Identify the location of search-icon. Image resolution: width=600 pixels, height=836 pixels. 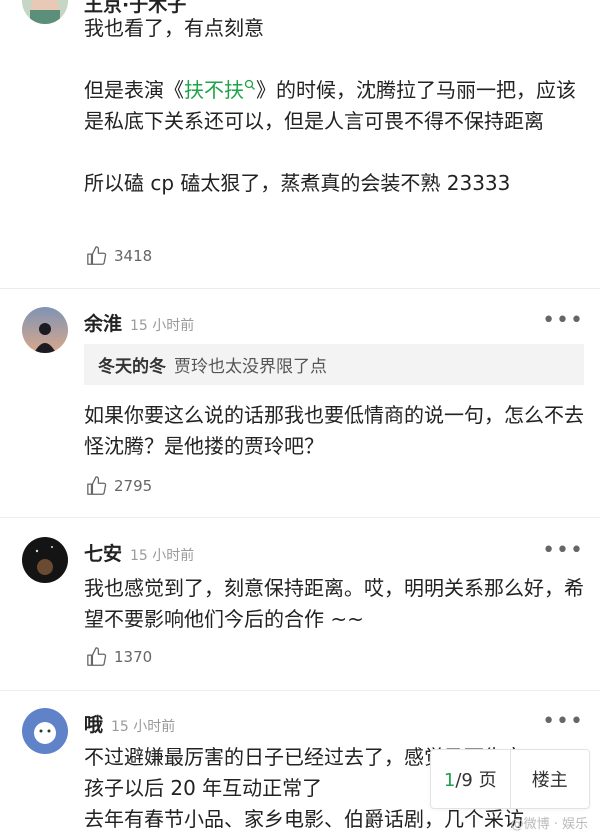
(249, 84).